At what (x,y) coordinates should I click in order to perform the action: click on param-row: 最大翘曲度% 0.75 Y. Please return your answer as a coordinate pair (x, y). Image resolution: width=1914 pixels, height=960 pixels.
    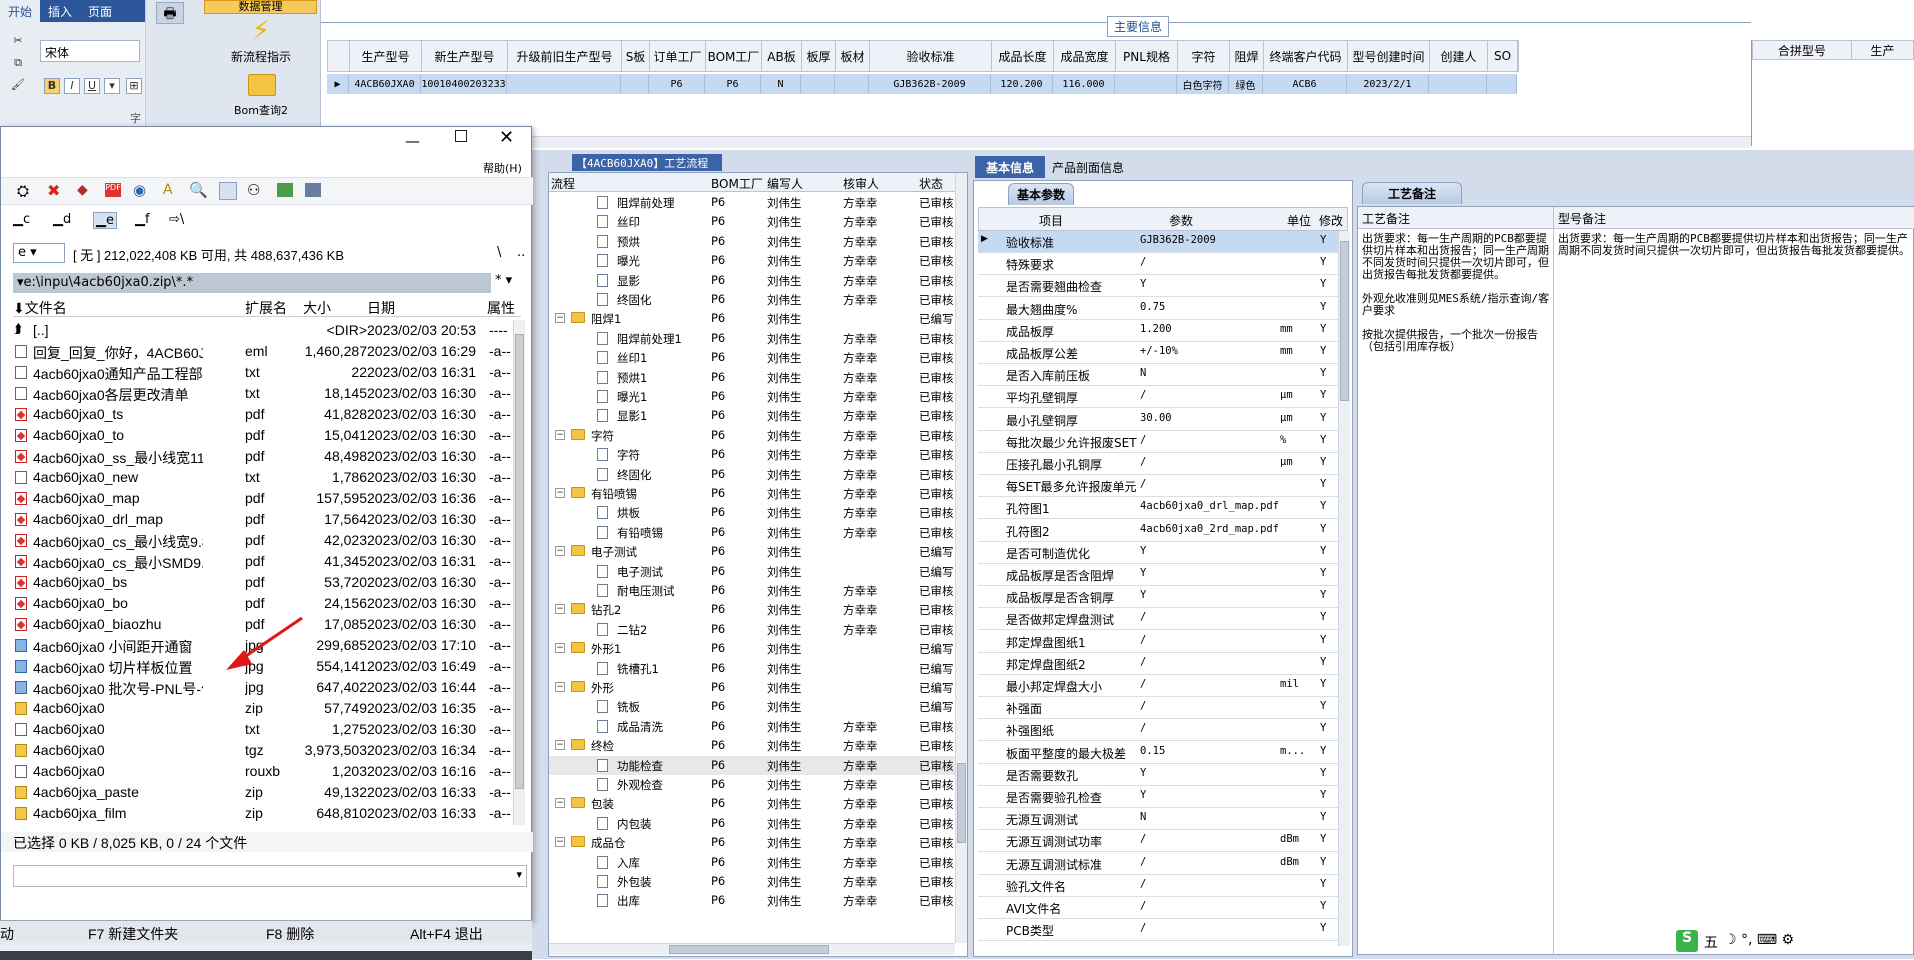
    Looking at the image, I should click on (1163, 309).